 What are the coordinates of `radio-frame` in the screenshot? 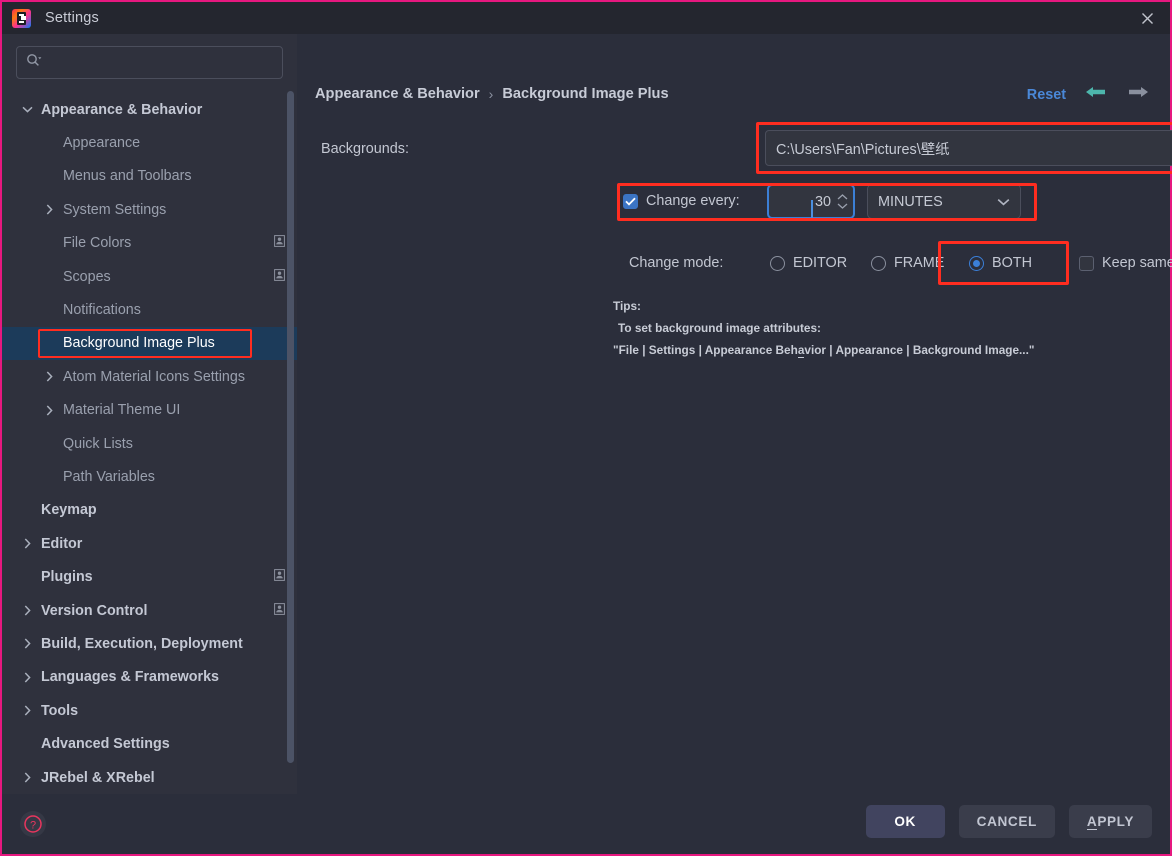 It's located at (878, 263).